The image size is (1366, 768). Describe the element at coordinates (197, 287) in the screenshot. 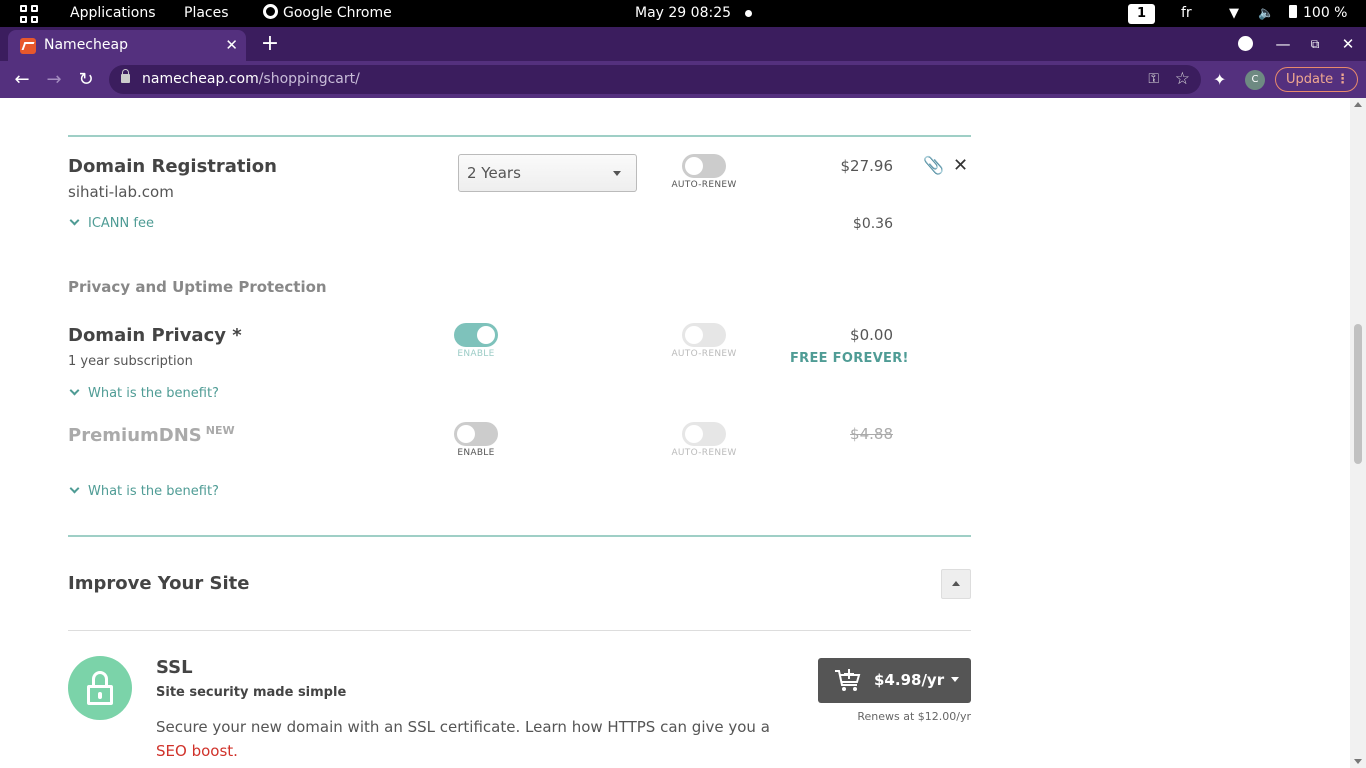

I see `privacy-section-title: Privacy and Uptime Protection` at that location.